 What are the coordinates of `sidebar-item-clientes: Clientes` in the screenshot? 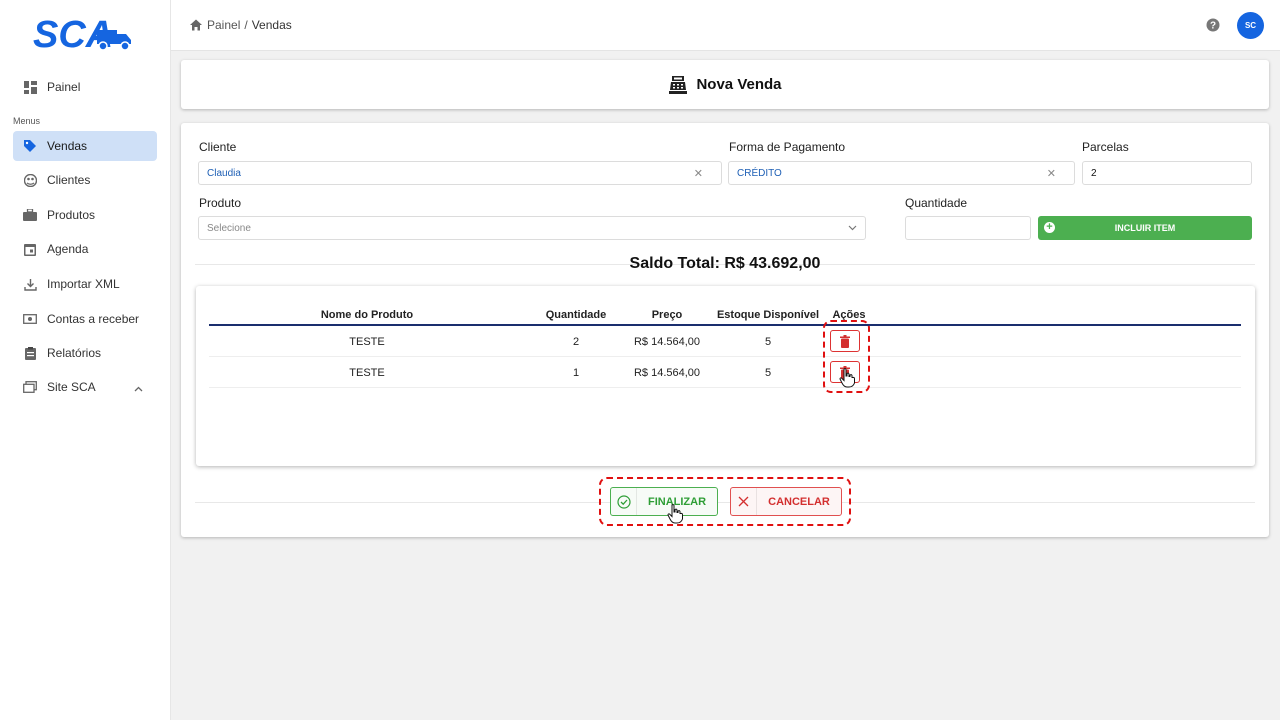 It's located at (85, 180).